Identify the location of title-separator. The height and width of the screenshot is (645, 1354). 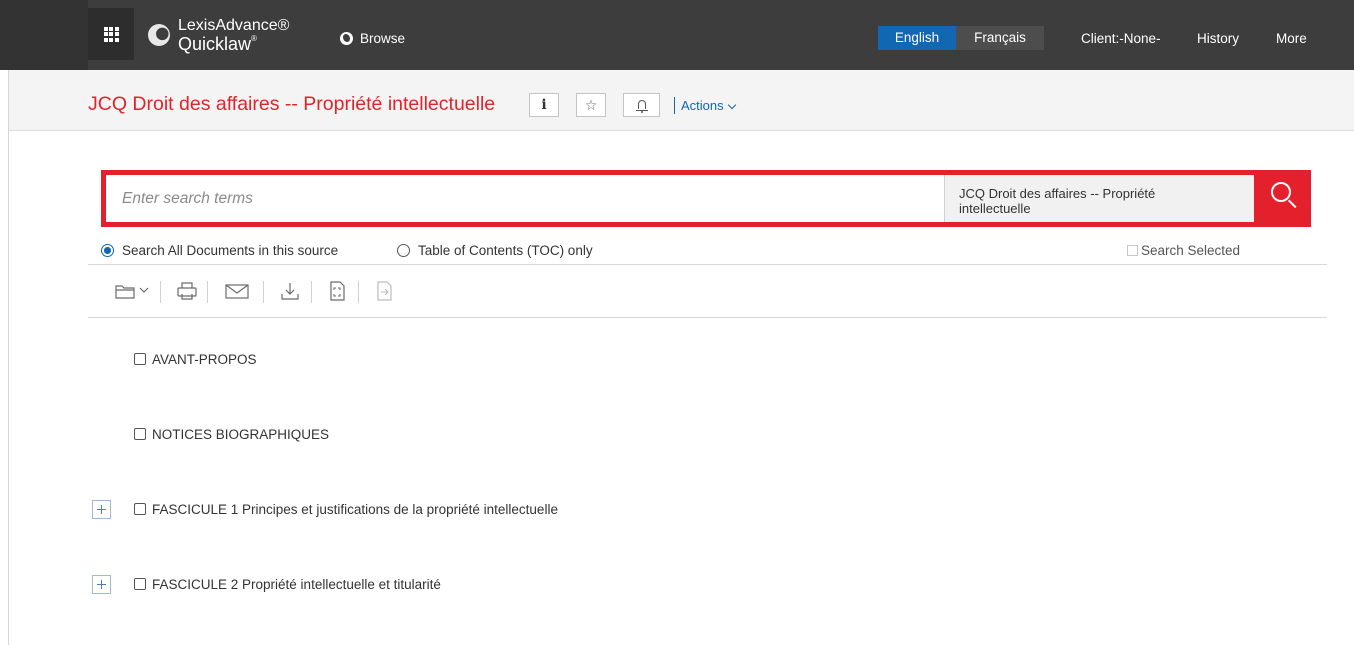
(674, 105).